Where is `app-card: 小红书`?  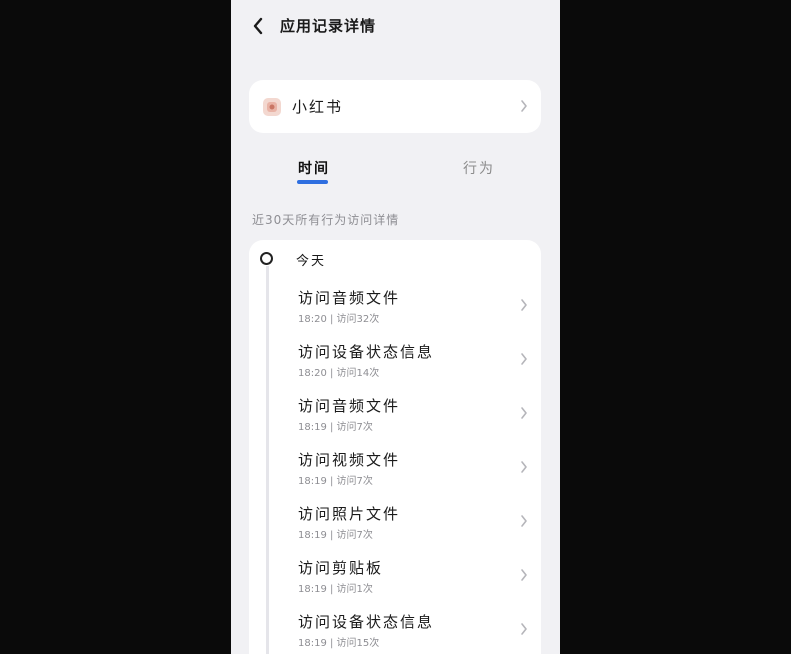
app-card: 小红书 is located at coordinates (395, 106).